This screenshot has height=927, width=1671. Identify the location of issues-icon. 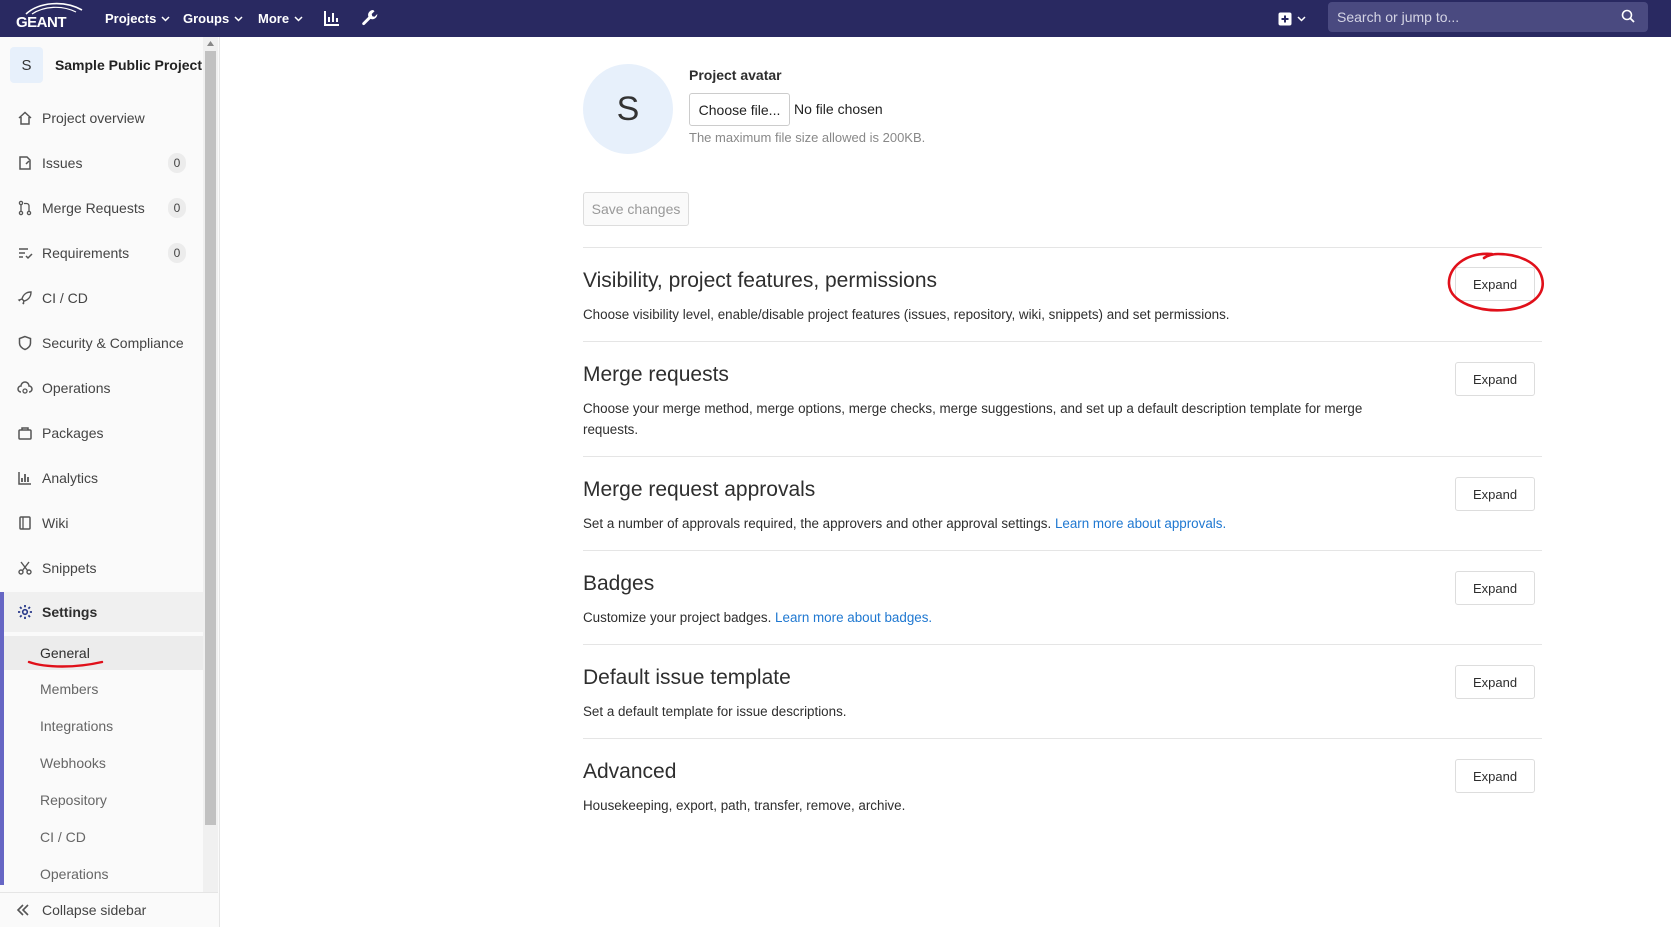
(25, 163).